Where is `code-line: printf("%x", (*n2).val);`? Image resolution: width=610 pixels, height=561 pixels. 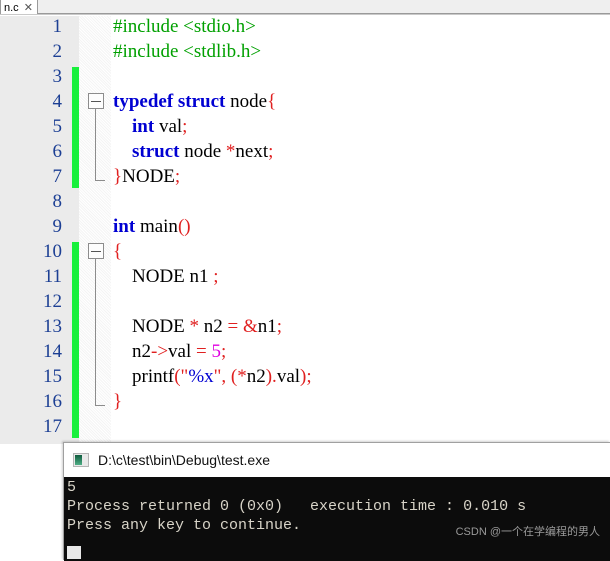 code-line: printf("%x", (*n2).val); is located at coordinates (212, 376).